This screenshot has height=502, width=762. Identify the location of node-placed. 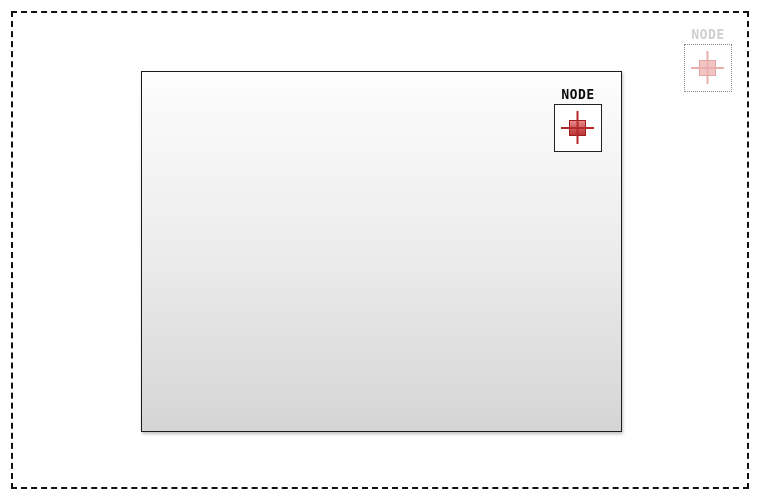
(578, 128).